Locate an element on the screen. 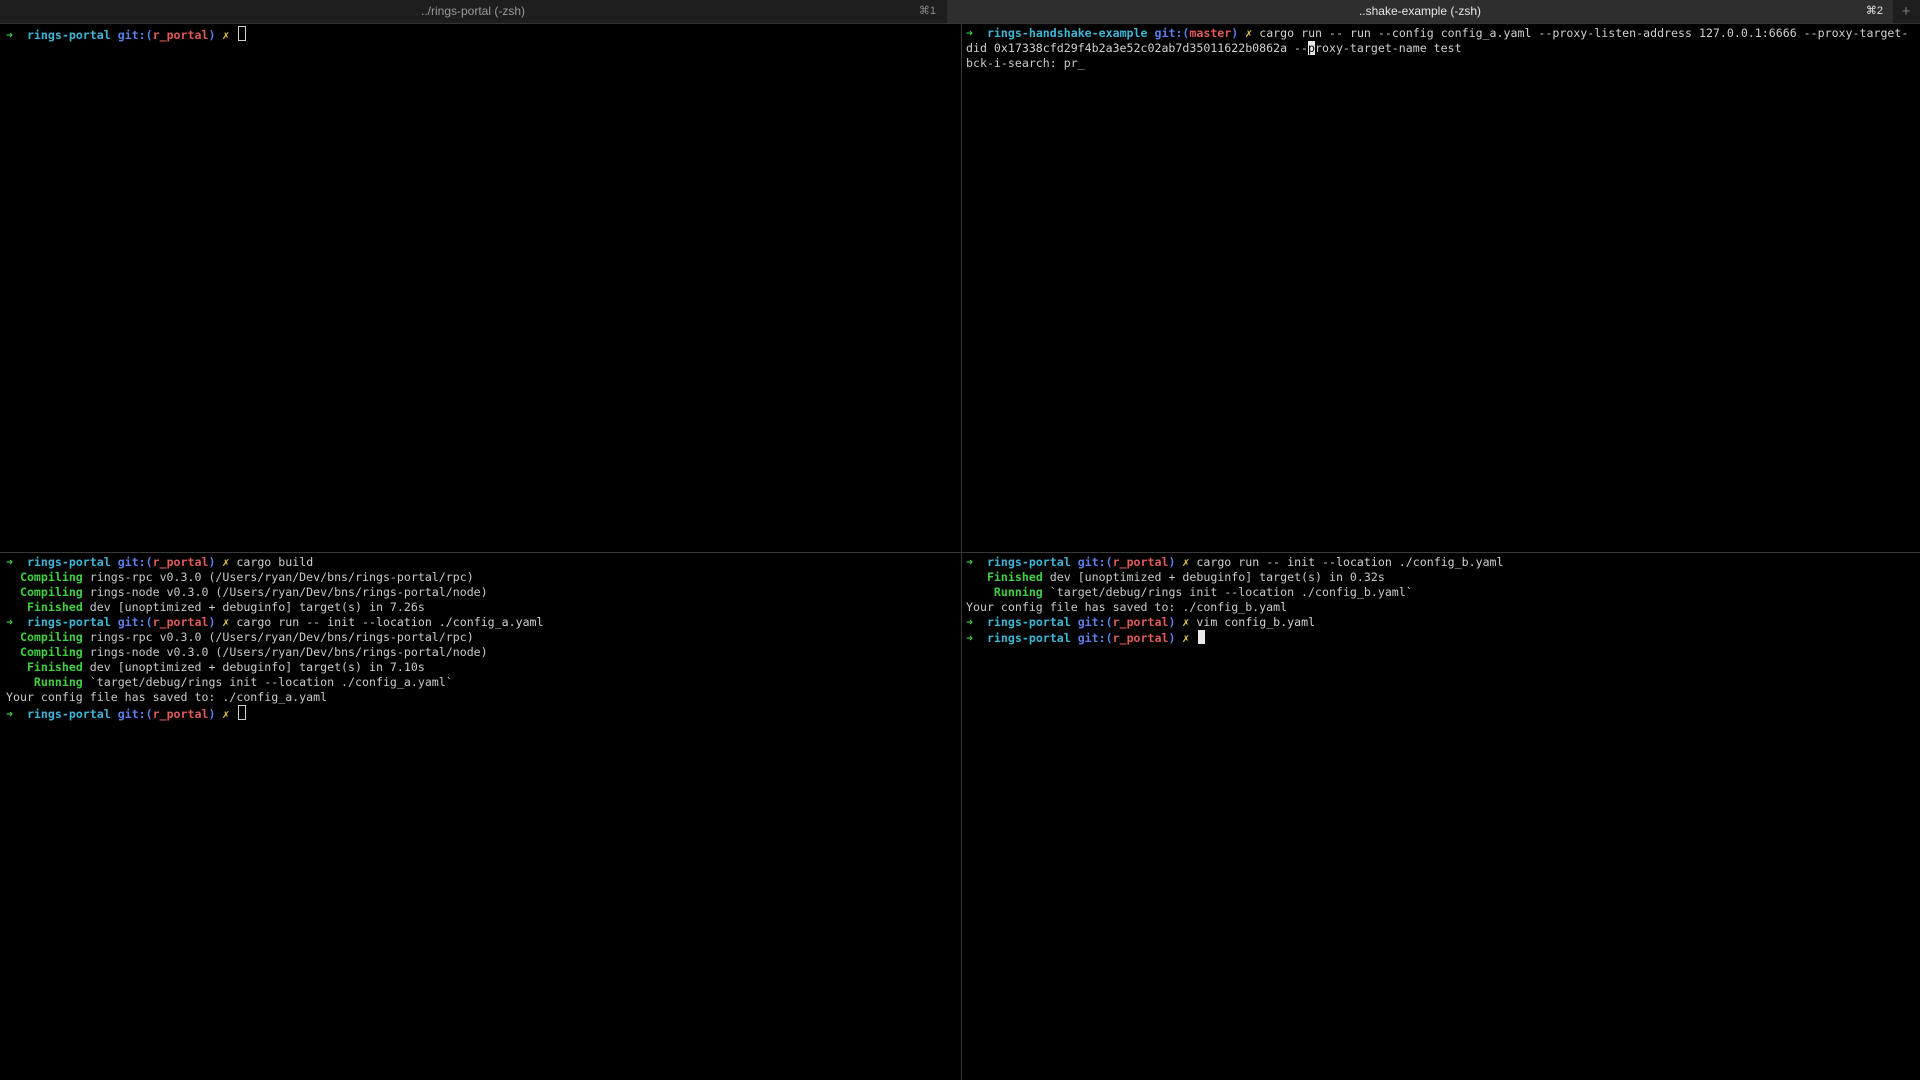  tab-shortcut: ⌘2 is located at coordinates (1874, 11).